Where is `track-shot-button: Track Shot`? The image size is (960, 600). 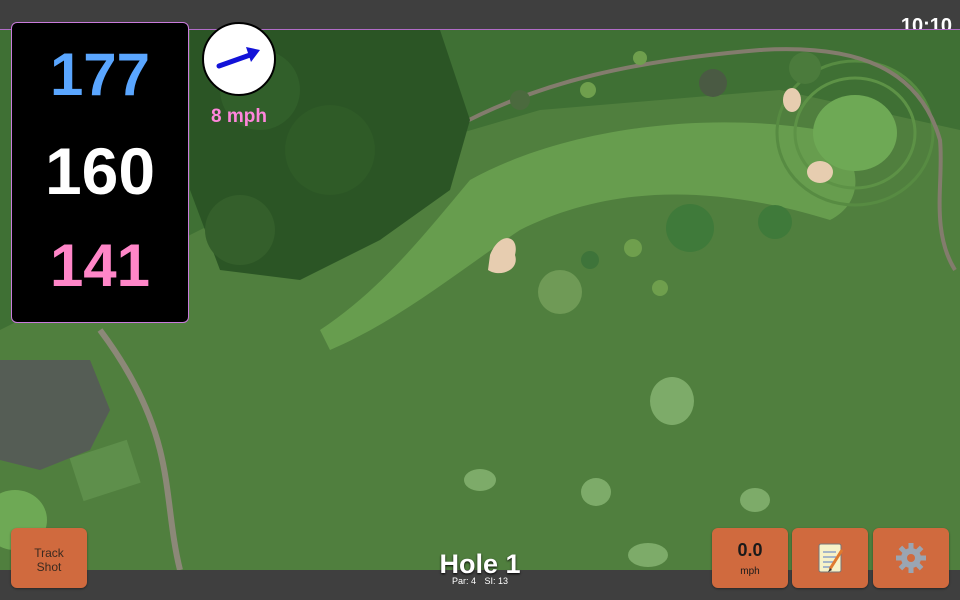 track-shot-button: Track Shot is located at coordinates (49, 558).